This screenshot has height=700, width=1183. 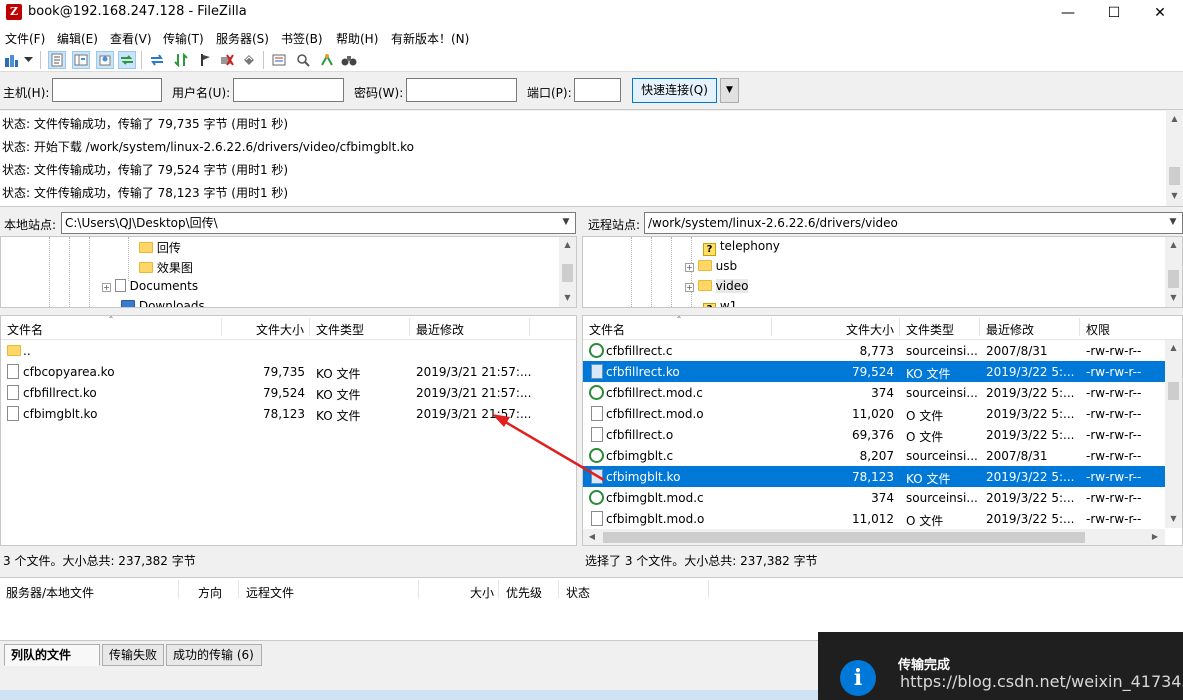 I want to click on tree-item: ? w1, so click(x=720, y=303).